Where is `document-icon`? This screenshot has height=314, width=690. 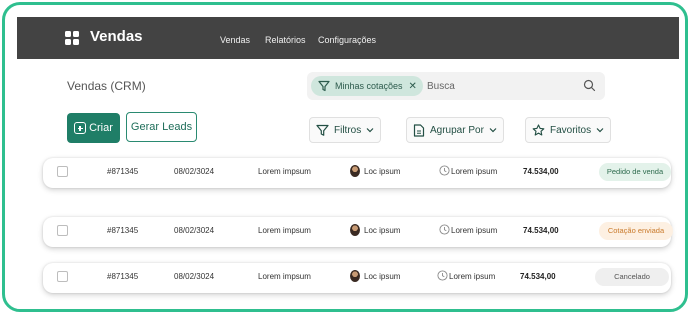 document-icon is located at coordinates (419, 130).